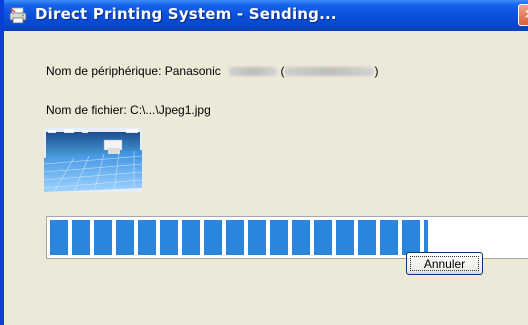 The image size is (528, 325). Describe the element at coordinates (128, 110) in the screenshot. I see `file-name-line: Nom de fichier: C:\...\Jpeg1.jpg` at that location.